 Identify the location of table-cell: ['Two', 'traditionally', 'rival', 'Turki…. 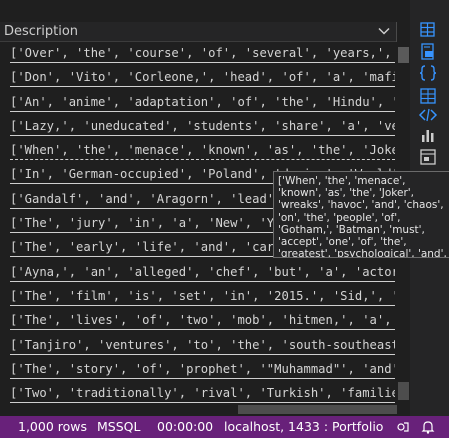
(202, 394).